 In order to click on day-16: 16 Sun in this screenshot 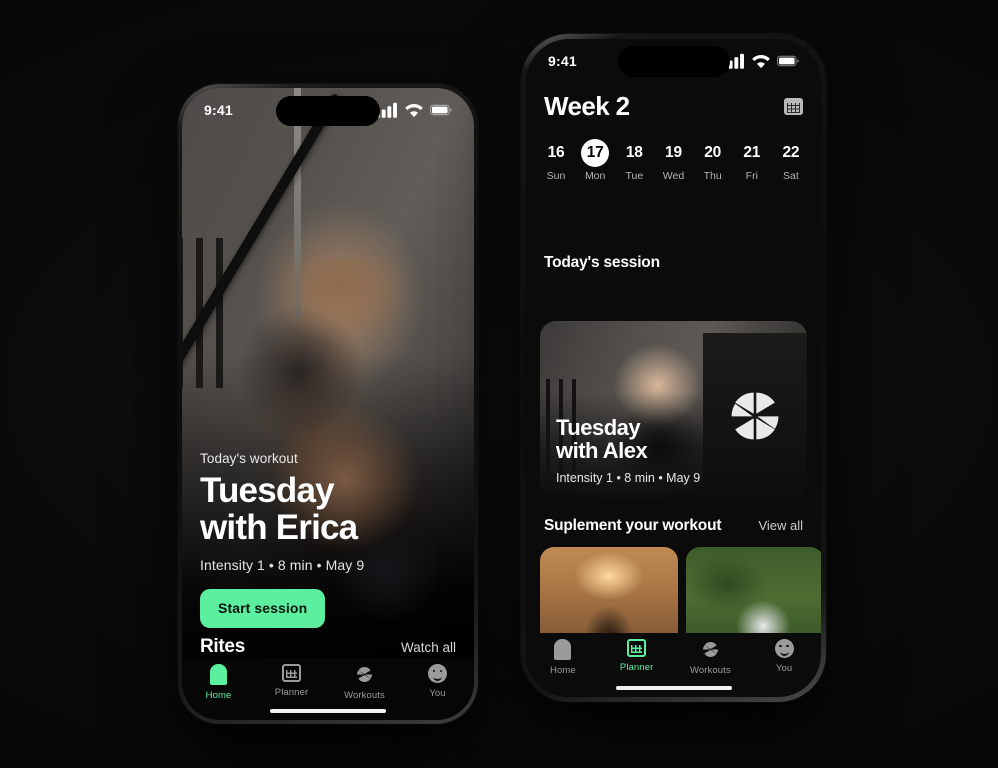, I will do `click(556, 160)`.